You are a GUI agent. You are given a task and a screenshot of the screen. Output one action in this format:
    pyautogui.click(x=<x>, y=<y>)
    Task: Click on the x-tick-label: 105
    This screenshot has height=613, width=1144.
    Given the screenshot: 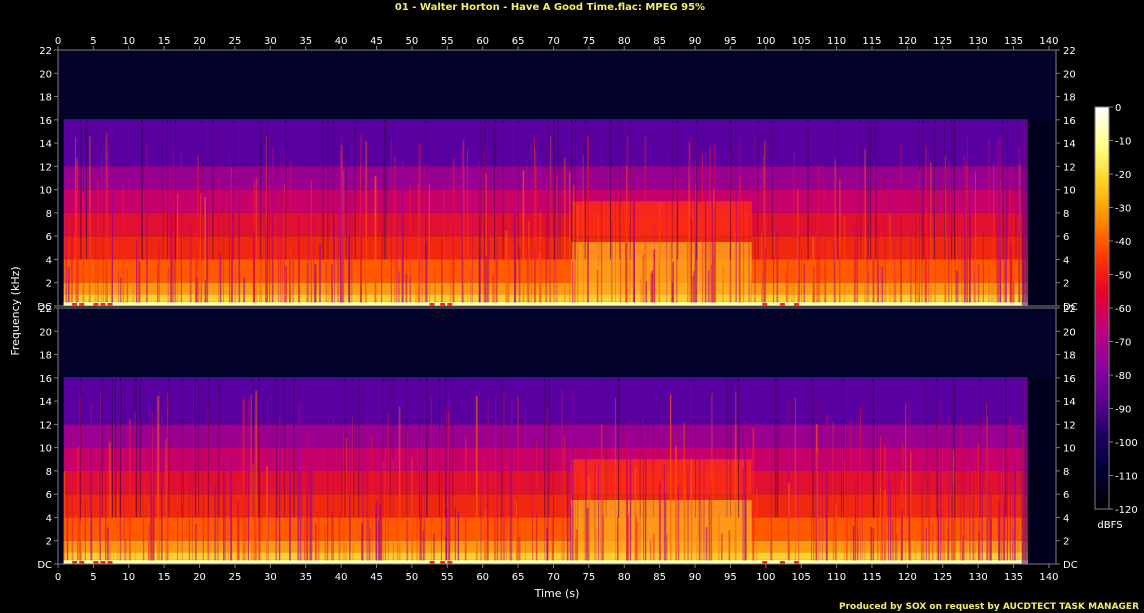 What is the action you would take?
    pyautogui.click(x=801, y=41)
    